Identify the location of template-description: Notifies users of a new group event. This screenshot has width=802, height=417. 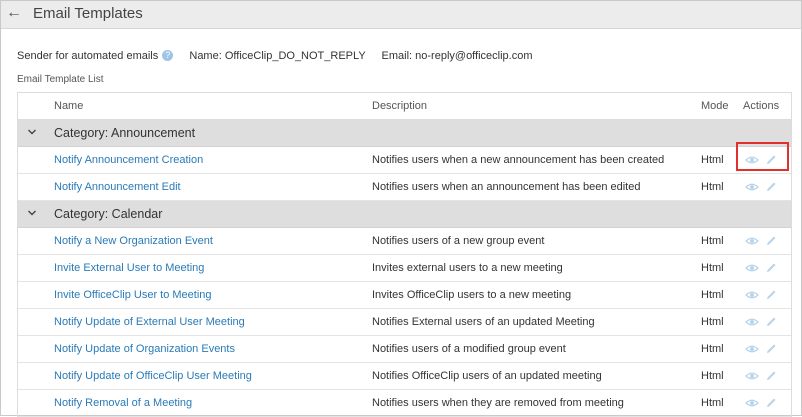
(458, 241).